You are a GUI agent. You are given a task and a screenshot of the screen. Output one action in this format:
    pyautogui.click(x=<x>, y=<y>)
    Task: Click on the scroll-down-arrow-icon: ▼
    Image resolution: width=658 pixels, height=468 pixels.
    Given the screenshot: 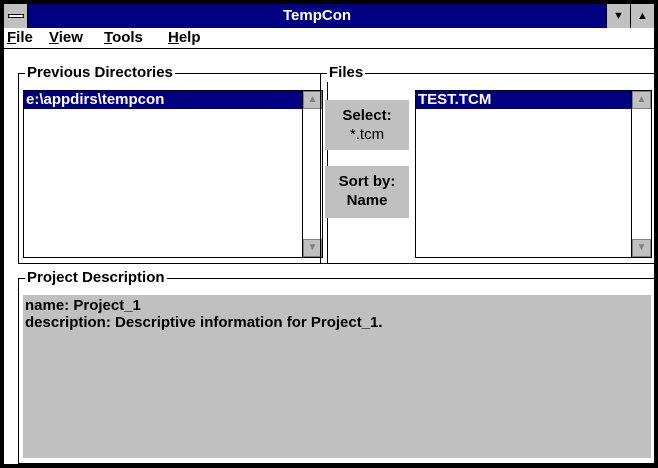 What is the action you would take?
    pyautogui.click(x=641, y=248)
    